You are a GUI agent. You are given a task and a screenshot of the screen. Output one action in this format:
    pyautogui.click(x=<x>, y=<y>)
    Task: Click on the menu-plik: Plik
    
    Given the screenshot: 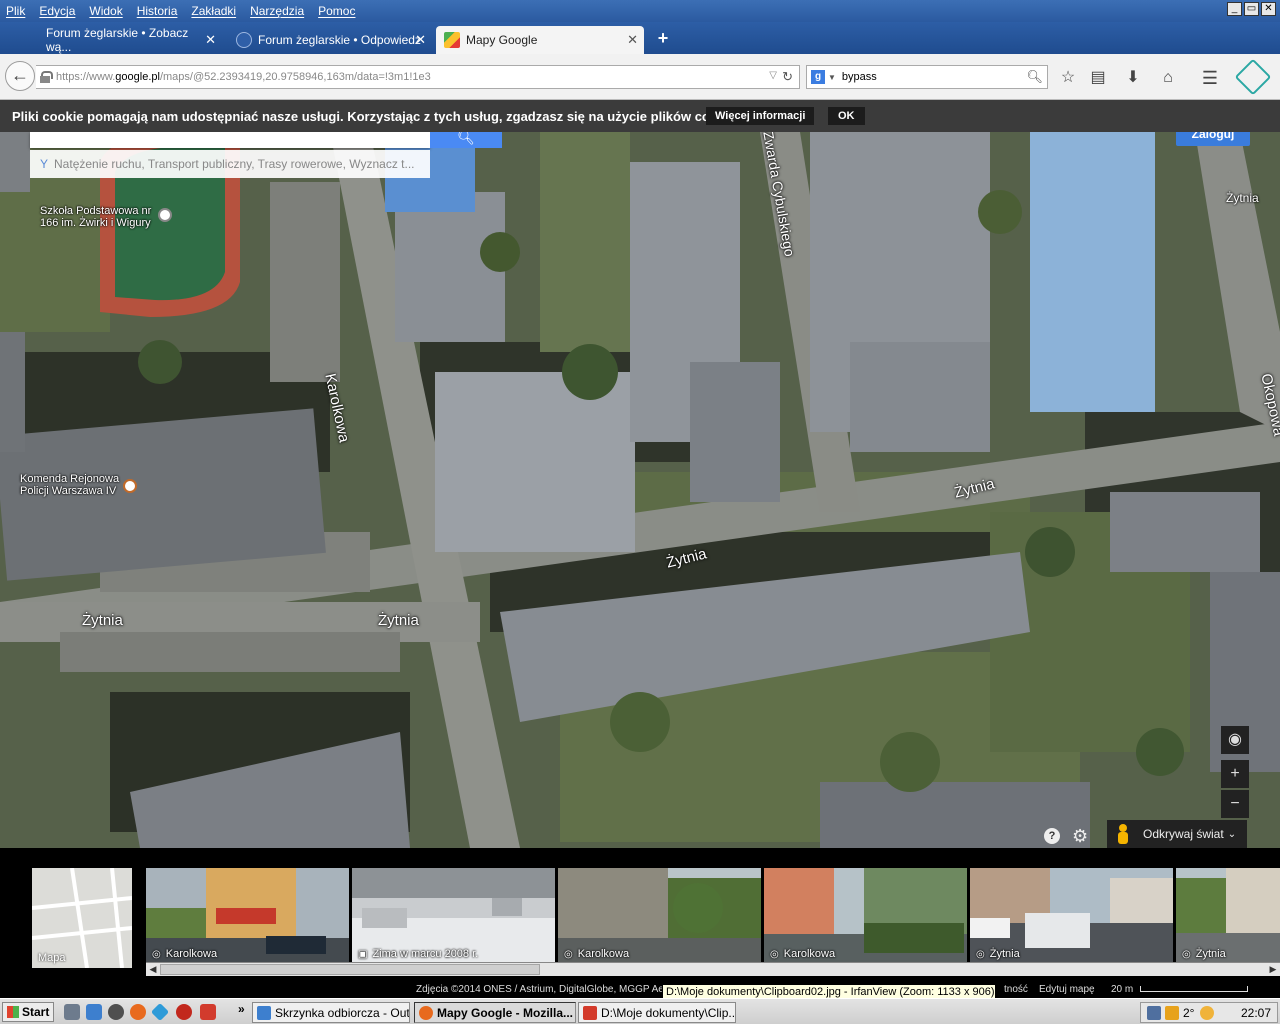 What is the action you would take?
    pyautogui.click(x=15, y=11)
    